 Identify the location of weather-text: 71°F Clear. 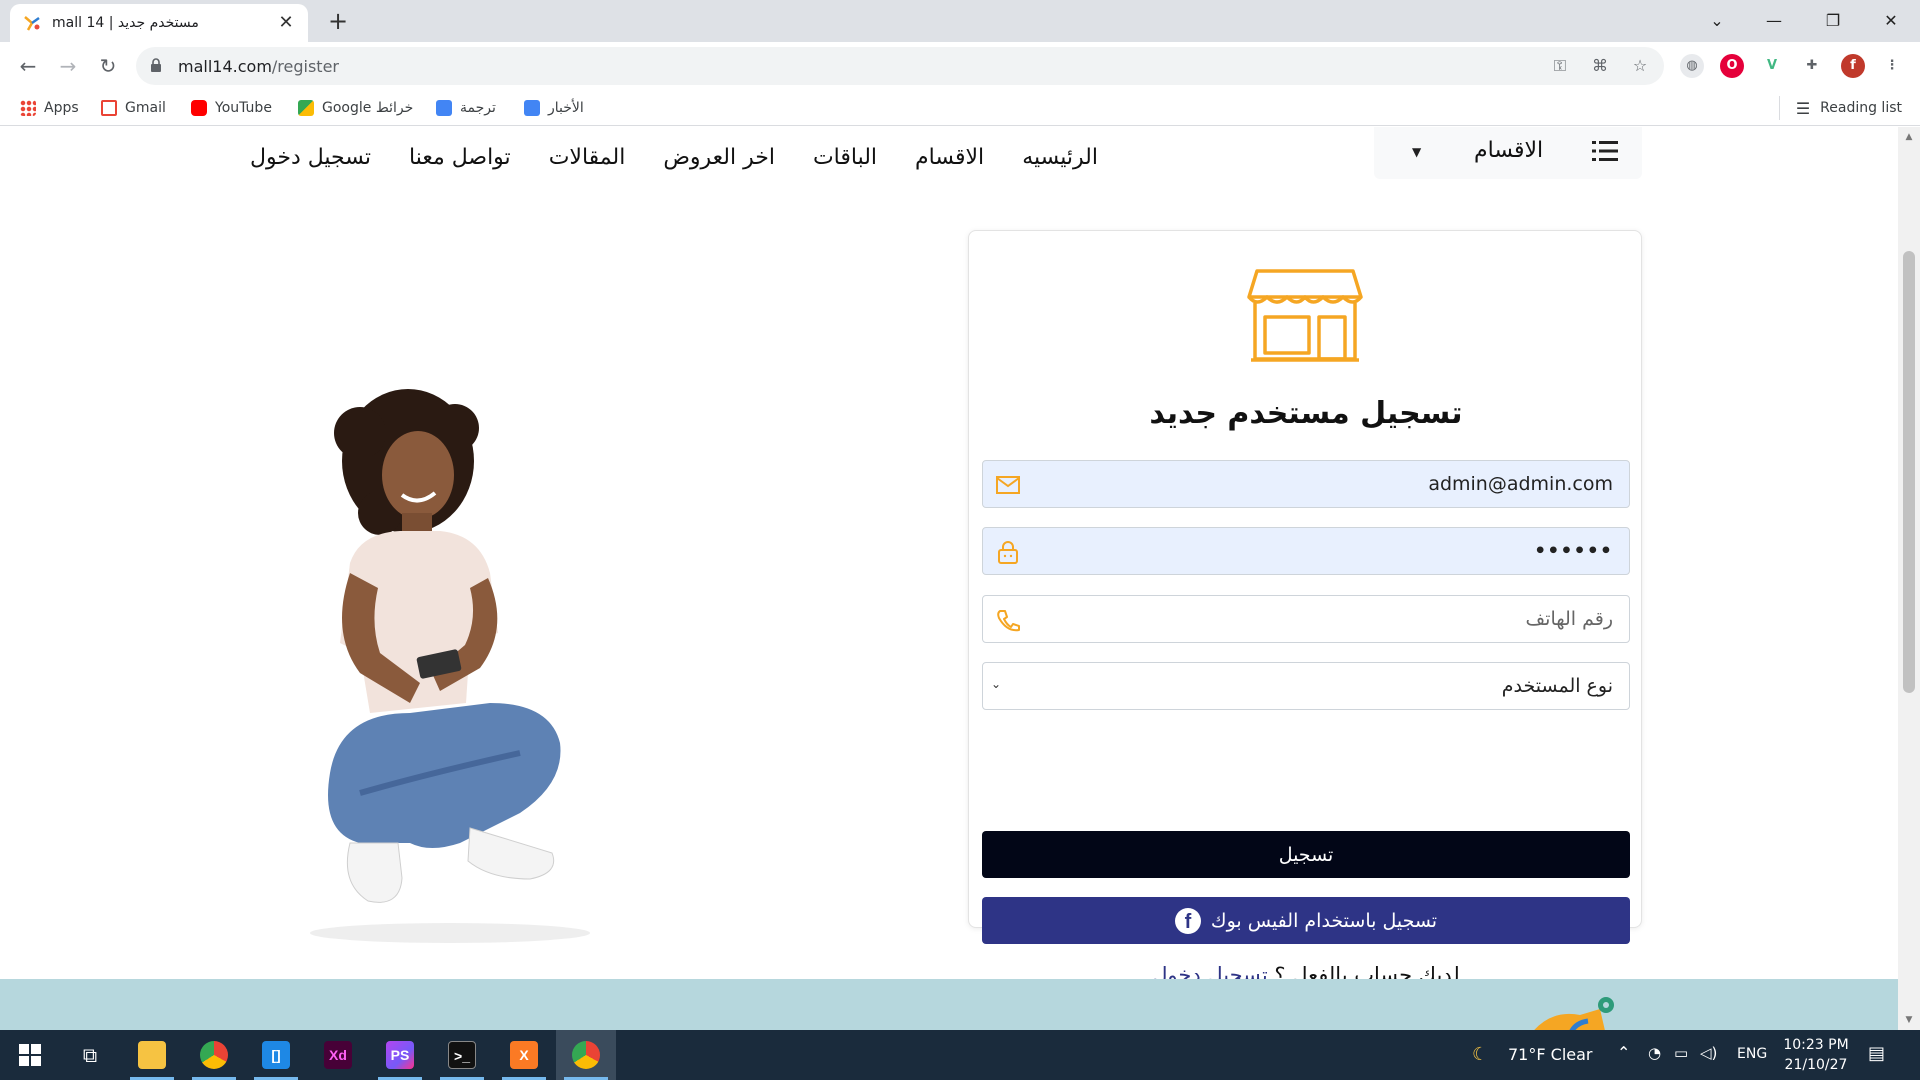
(1550, 1054).